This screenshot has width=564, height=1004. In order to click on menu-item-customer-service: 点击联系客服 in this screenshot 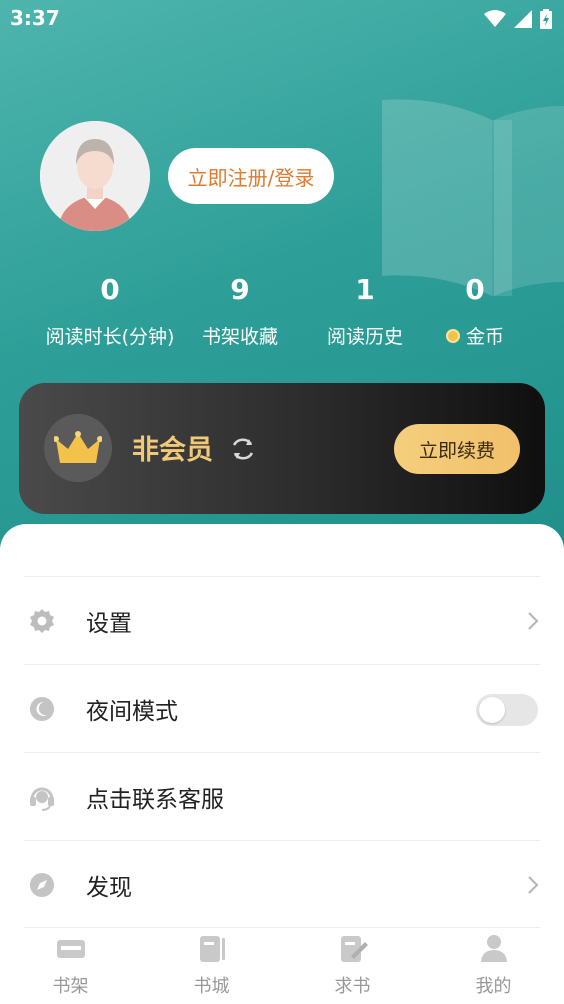, I will do `click(282, 797)`.